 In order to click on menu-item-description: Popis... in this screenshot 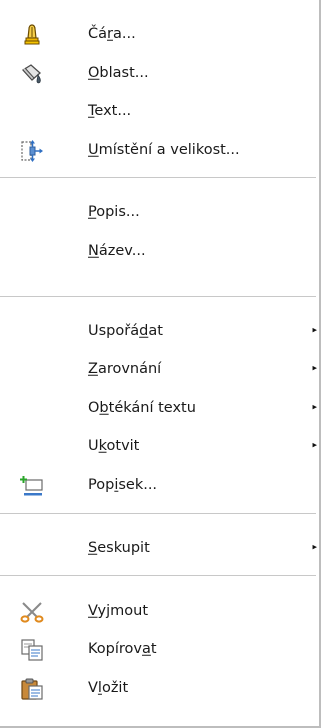, I will do `click(159, 212)`.